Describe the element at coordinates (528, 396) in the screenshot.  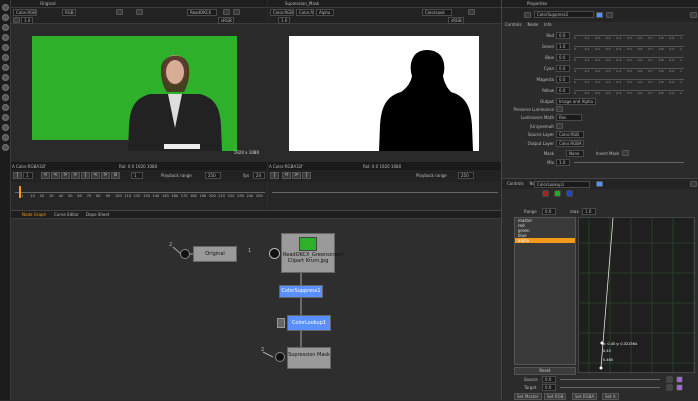
I see `set-master-button: Set Master` at that location.